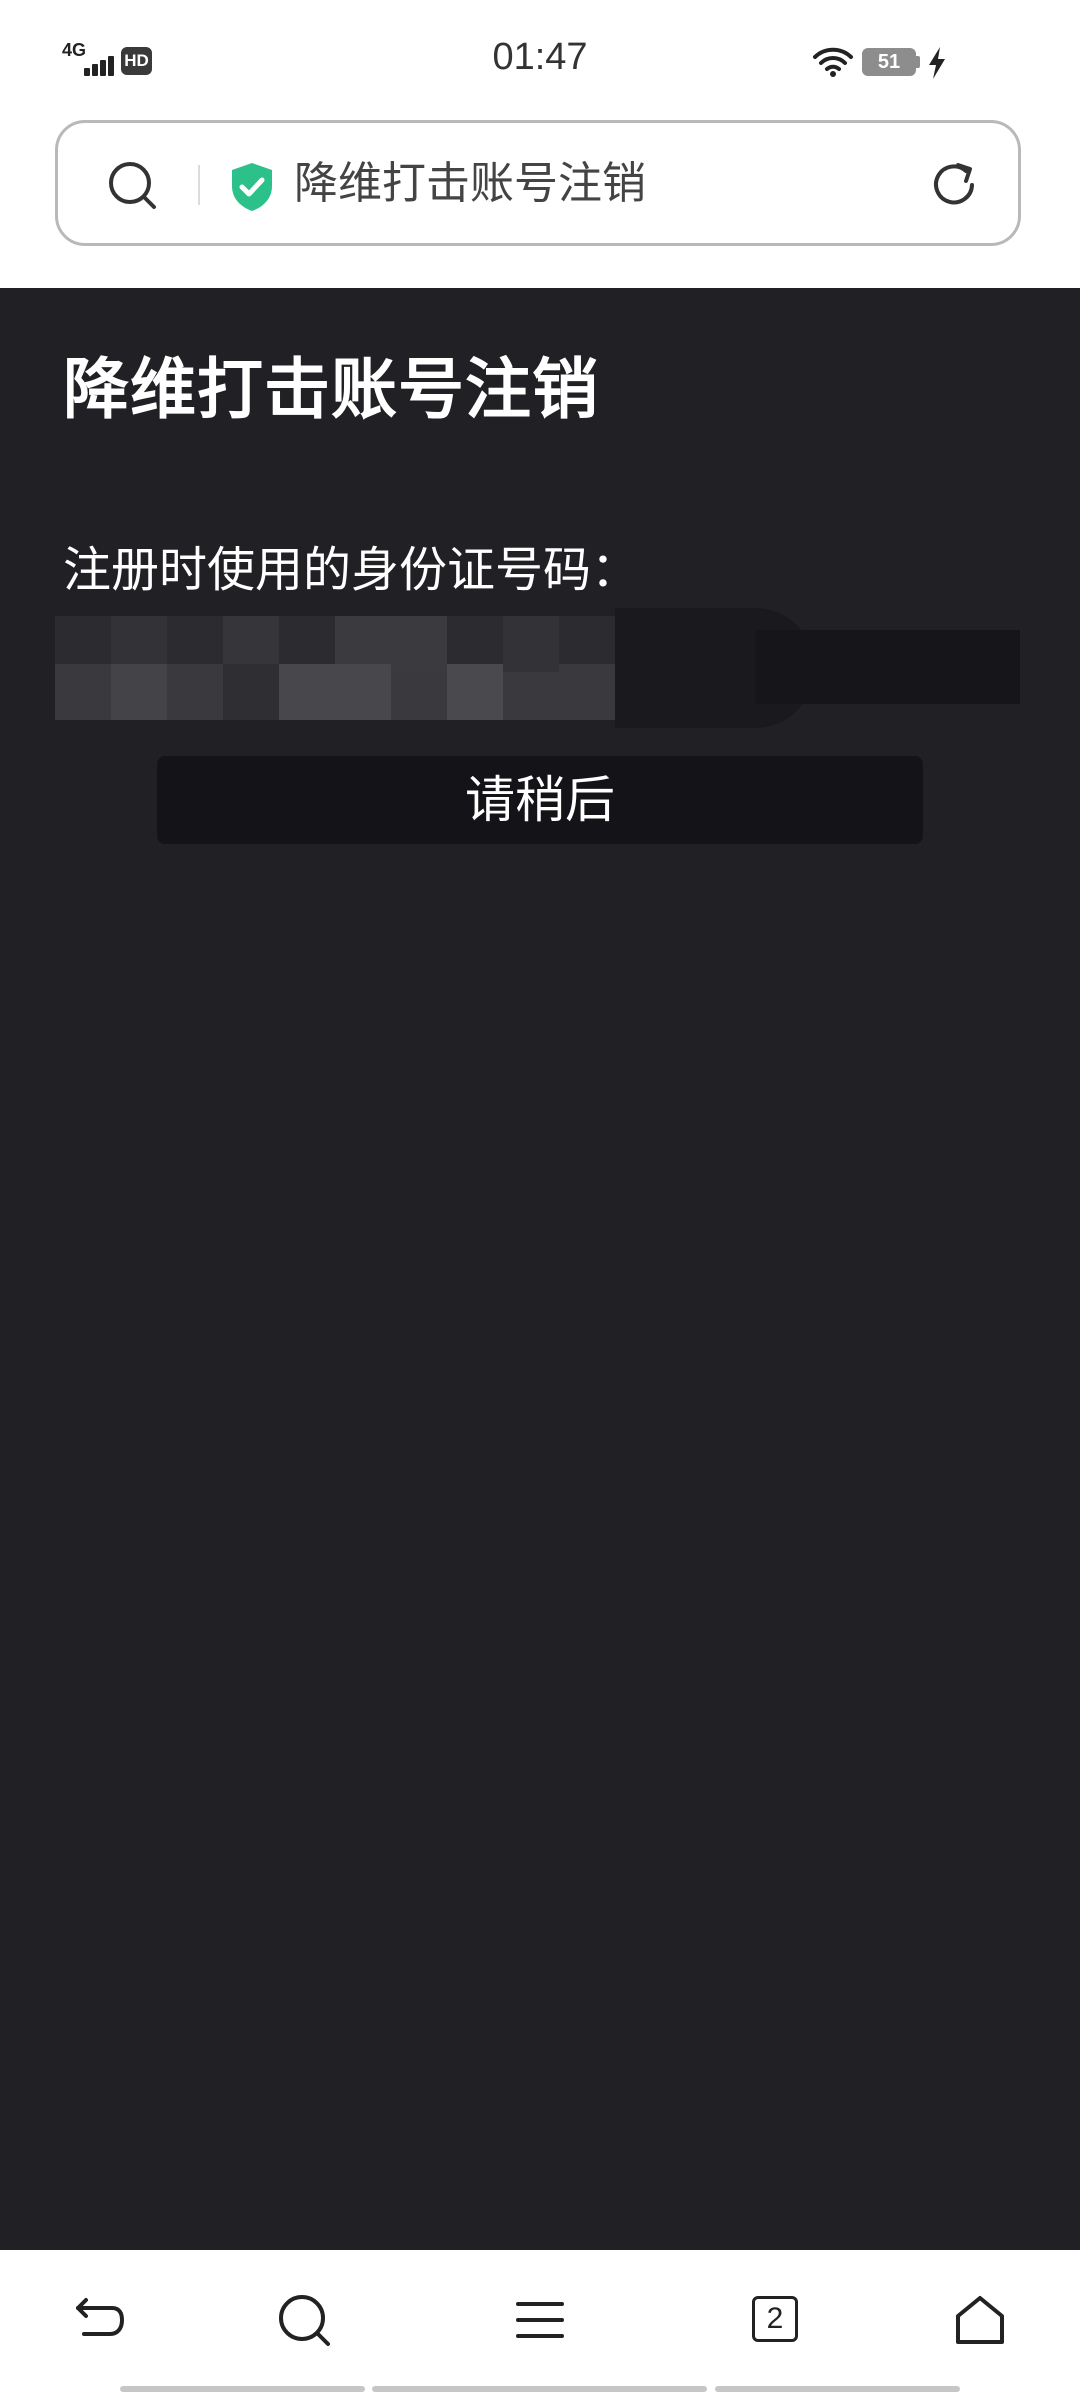  I want to click on gesture-bar-right, so click(837, 2389).